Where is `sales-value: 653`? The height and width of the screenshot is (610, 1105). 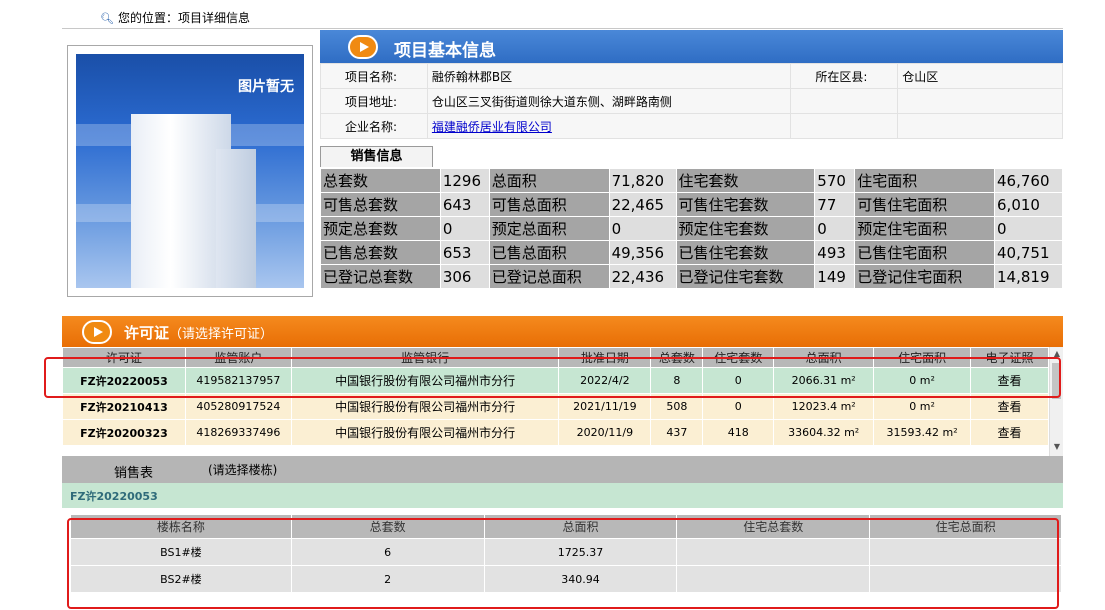 sales-value: 653 is located at coordinates (464, 252).